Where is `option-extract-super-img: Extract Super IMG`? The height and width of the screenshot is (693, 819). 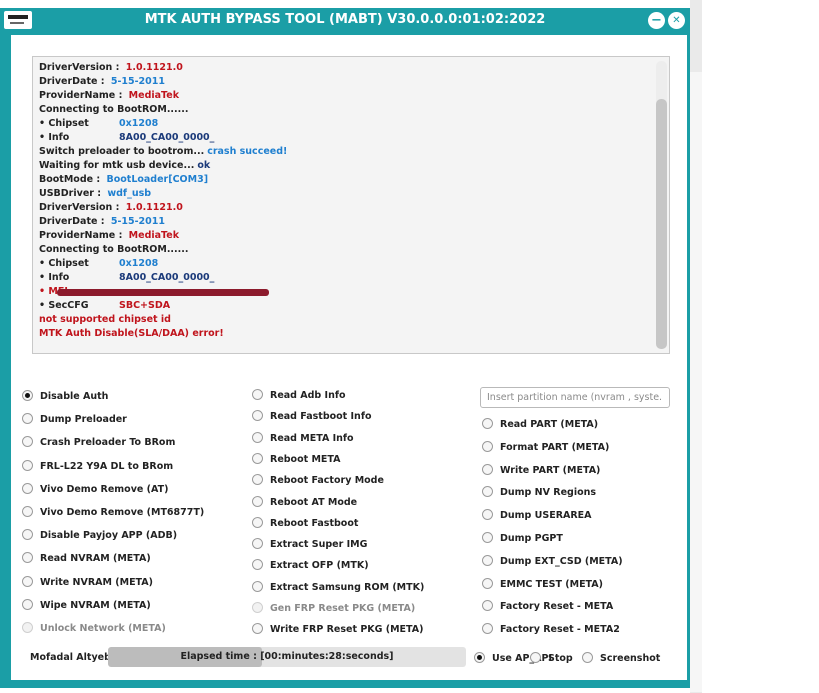 option-extract-super-img: Extract Super IMG is located at coordinates (309, 545).